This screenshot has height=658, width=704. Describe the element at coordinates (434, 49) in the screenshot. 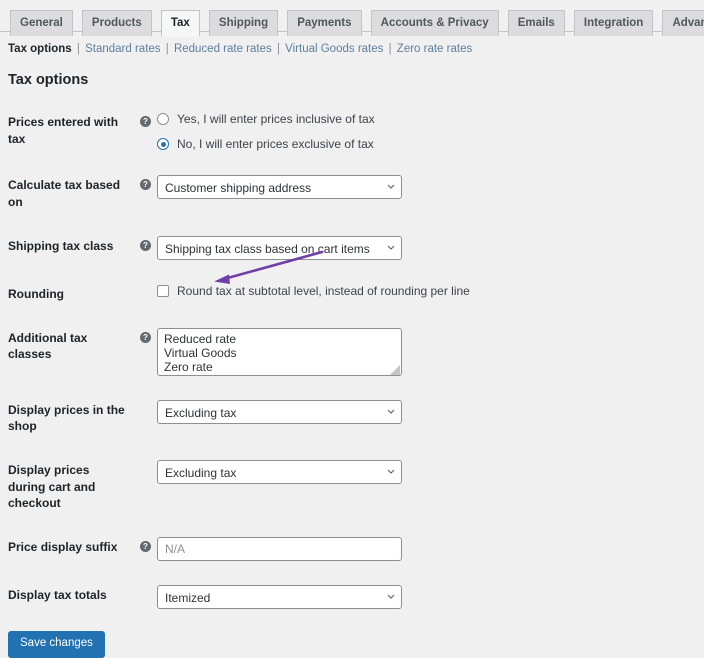

I see `subnav-link-zero-rate-rates: Zero rate rates` at that location.